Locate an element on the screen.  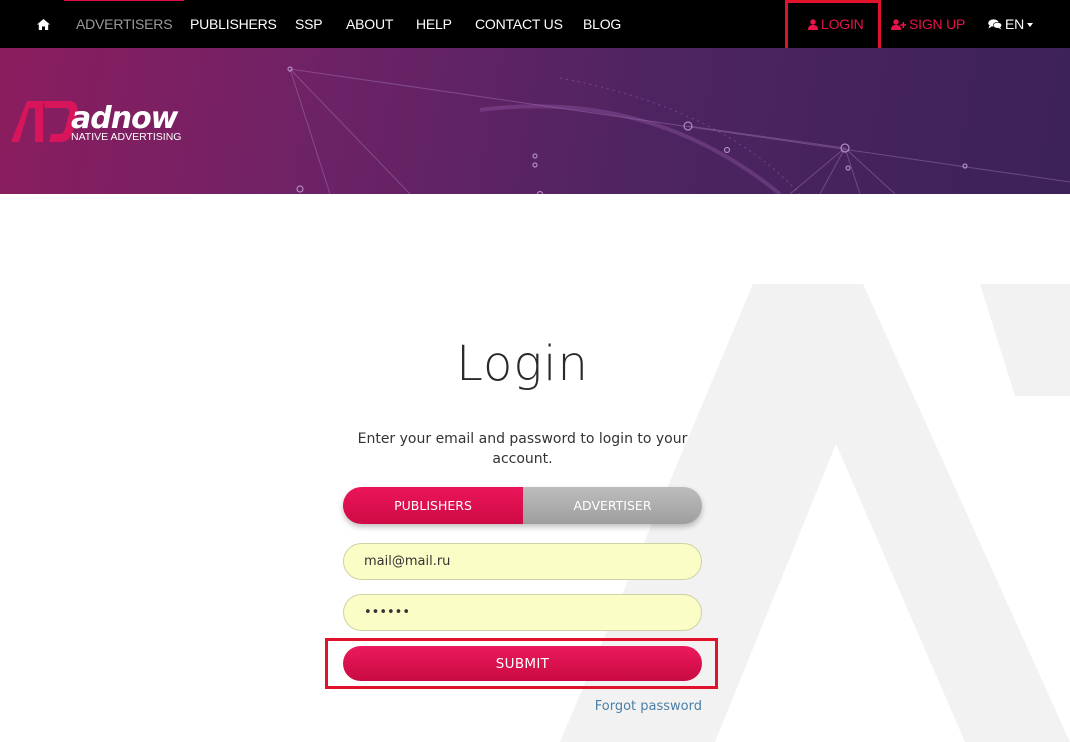
adnow-logo: adnow NATIVE ADVERTISING is located at coordinates (100, 123).